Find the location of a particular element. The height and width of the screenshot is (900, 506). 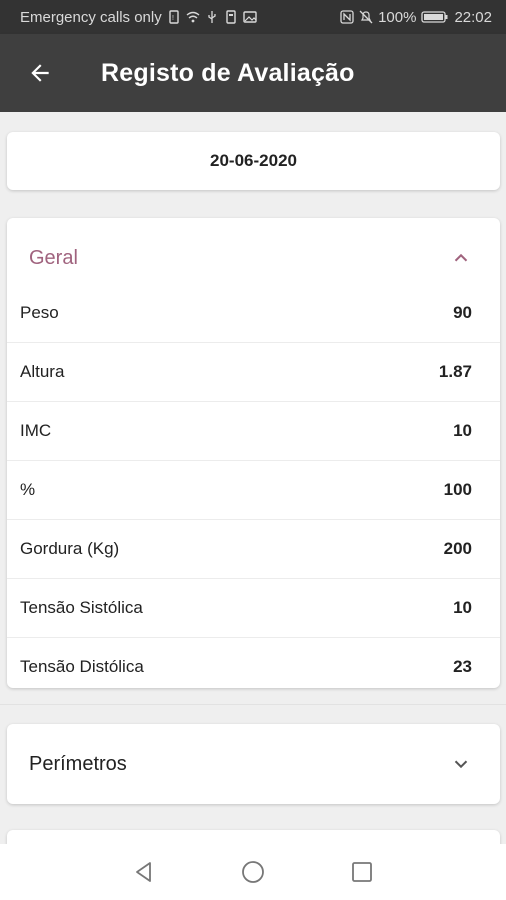

row-altura: Altura 1.87 is located at coordinates (253, 371).